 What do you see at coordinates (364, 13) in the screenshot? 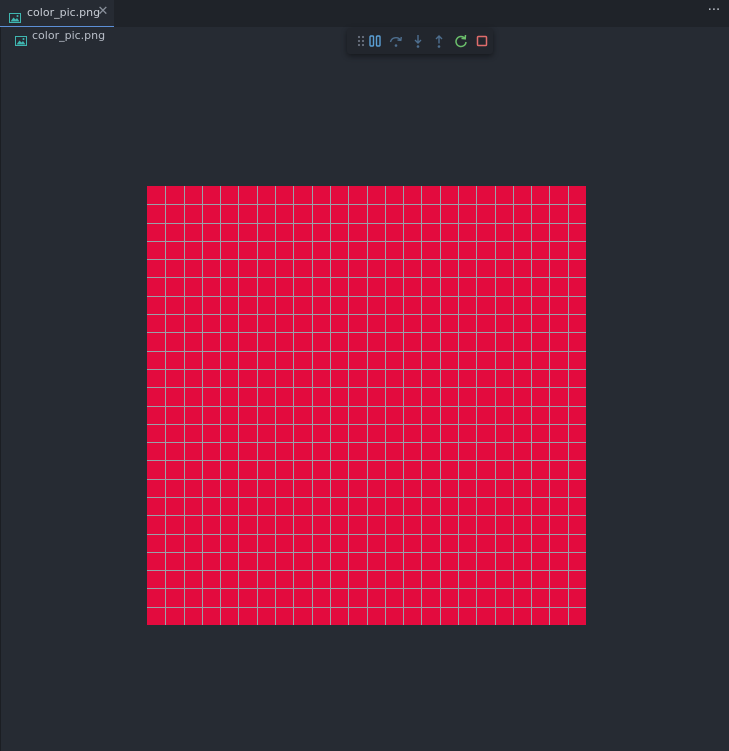
I see `editor-tab-bar: color_pic.png ✕ ···` at bounding box center [364, 13].